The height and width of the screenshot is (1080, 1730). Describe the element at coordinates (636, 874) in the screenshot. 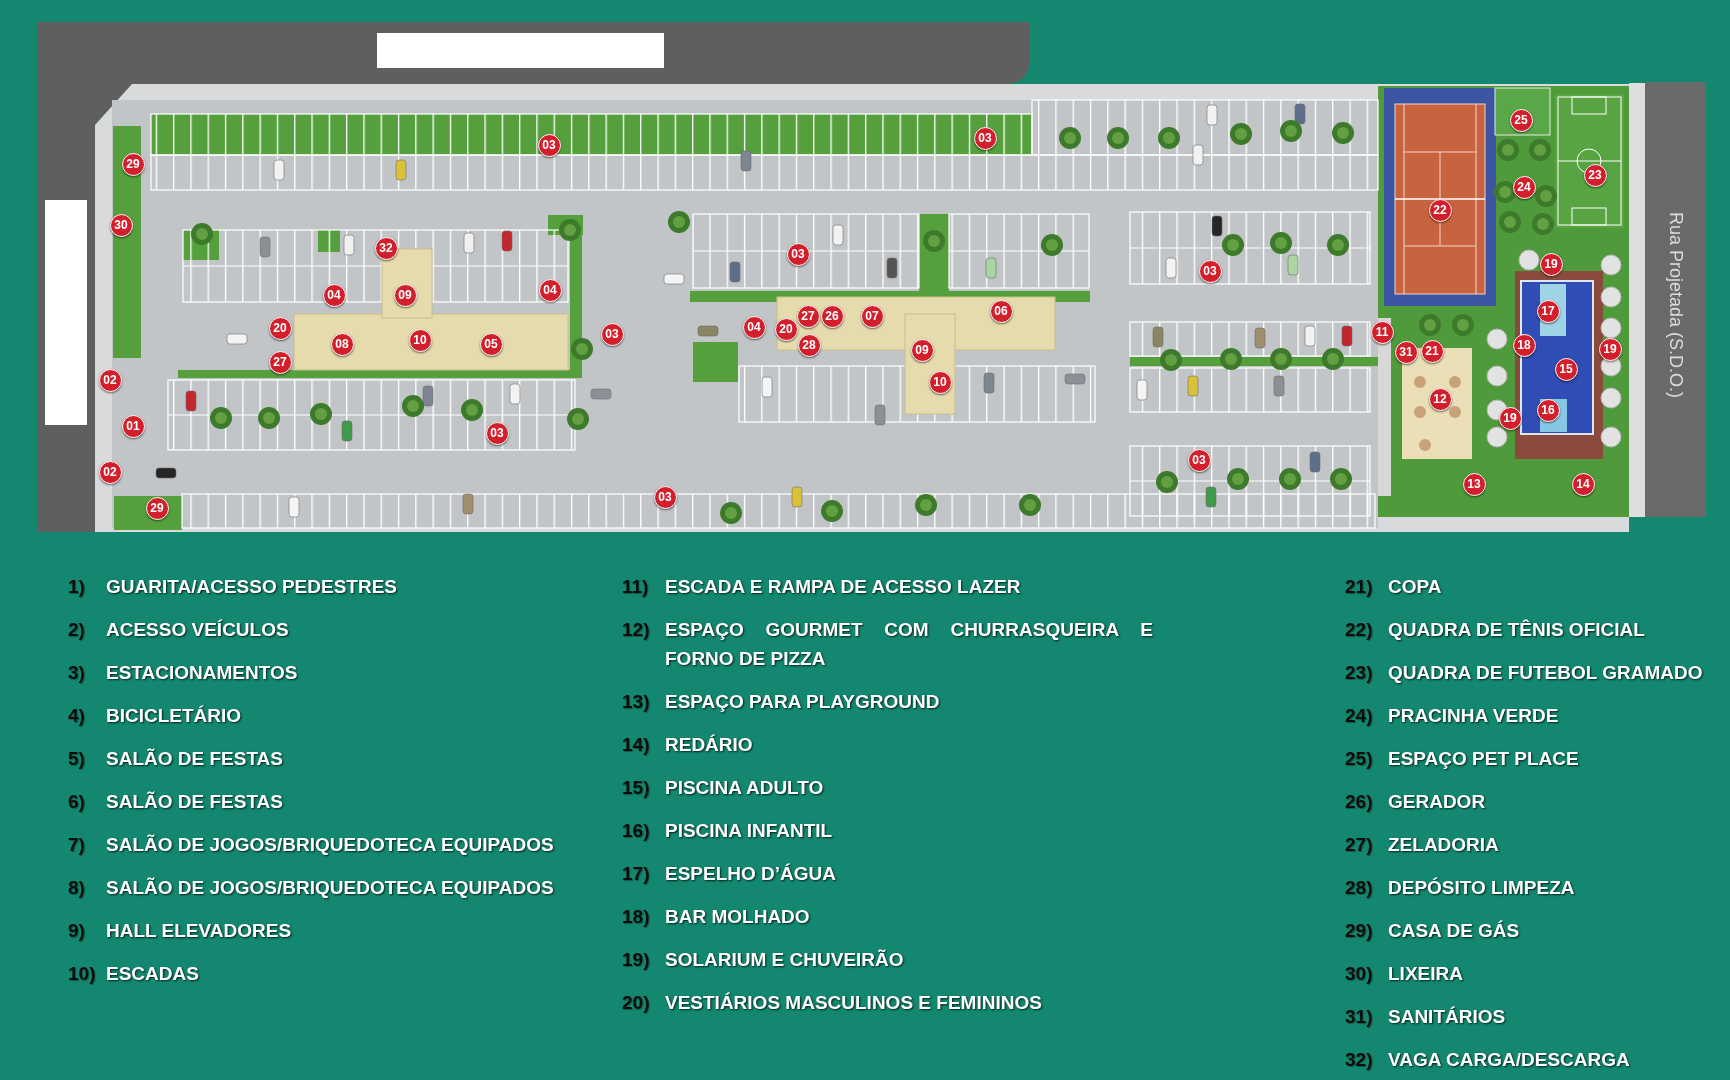

I see `legend-number: 17)` at that location.